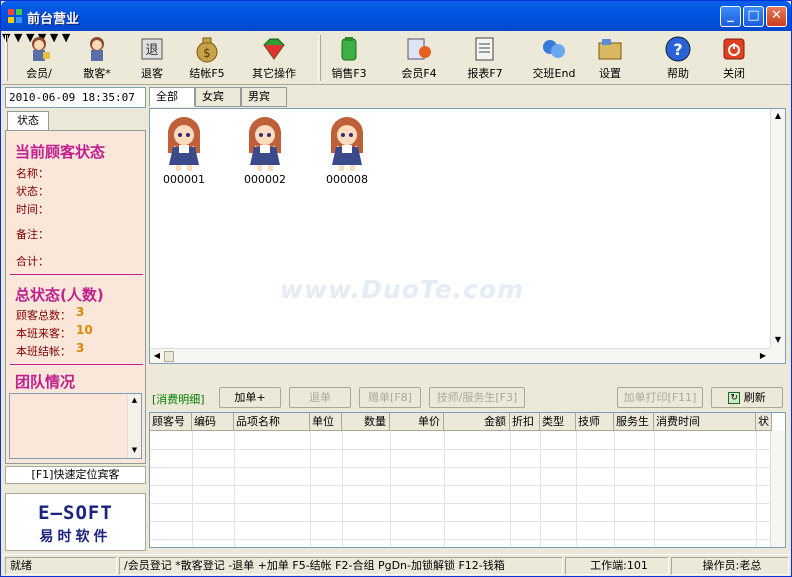  What do you see at coordinates (326, 422) in the screenshot?
I see `column-header: 单位` at bounding box center [326, 422].